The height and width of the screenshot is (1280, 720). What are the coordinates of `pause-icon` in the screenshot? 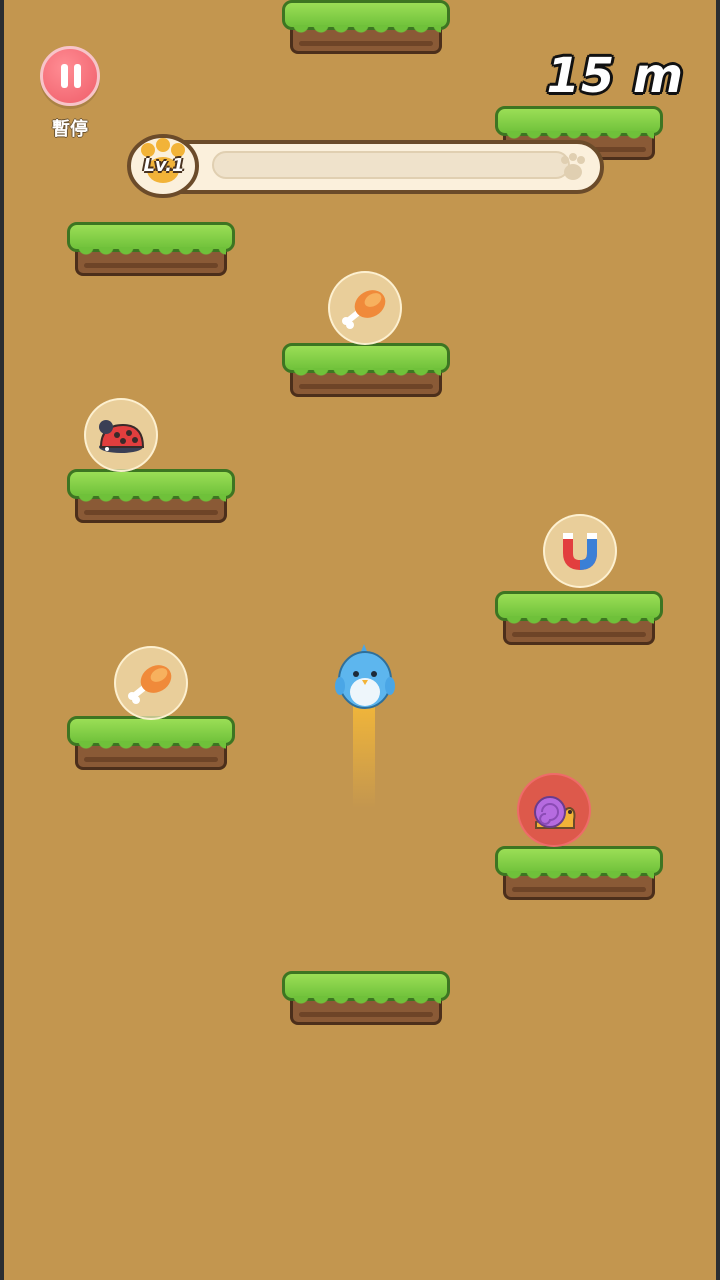 It's located at (64, 76).